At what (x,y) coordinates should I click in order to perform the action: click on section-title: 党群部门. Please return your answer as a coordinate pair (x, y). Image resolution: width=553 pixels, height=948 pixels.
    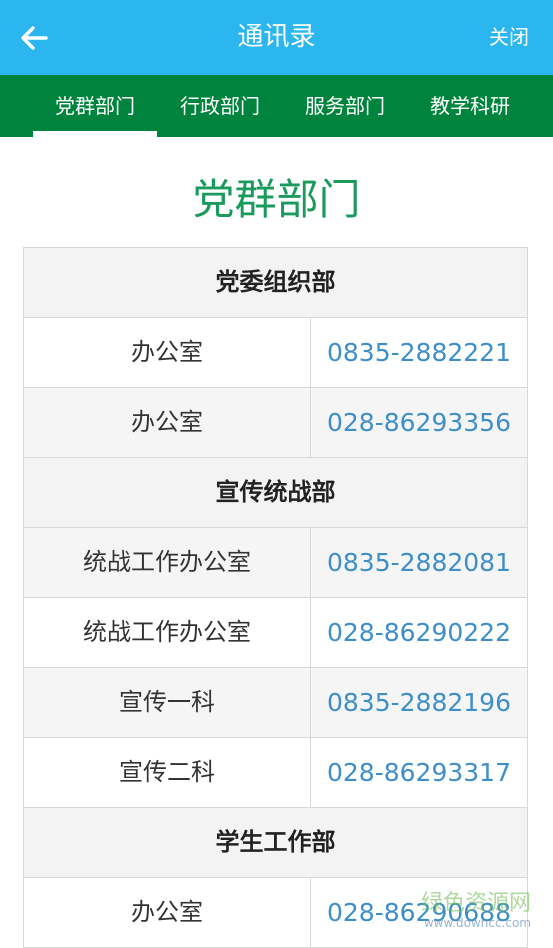
    Looking at the image, I should click on (276, 199).